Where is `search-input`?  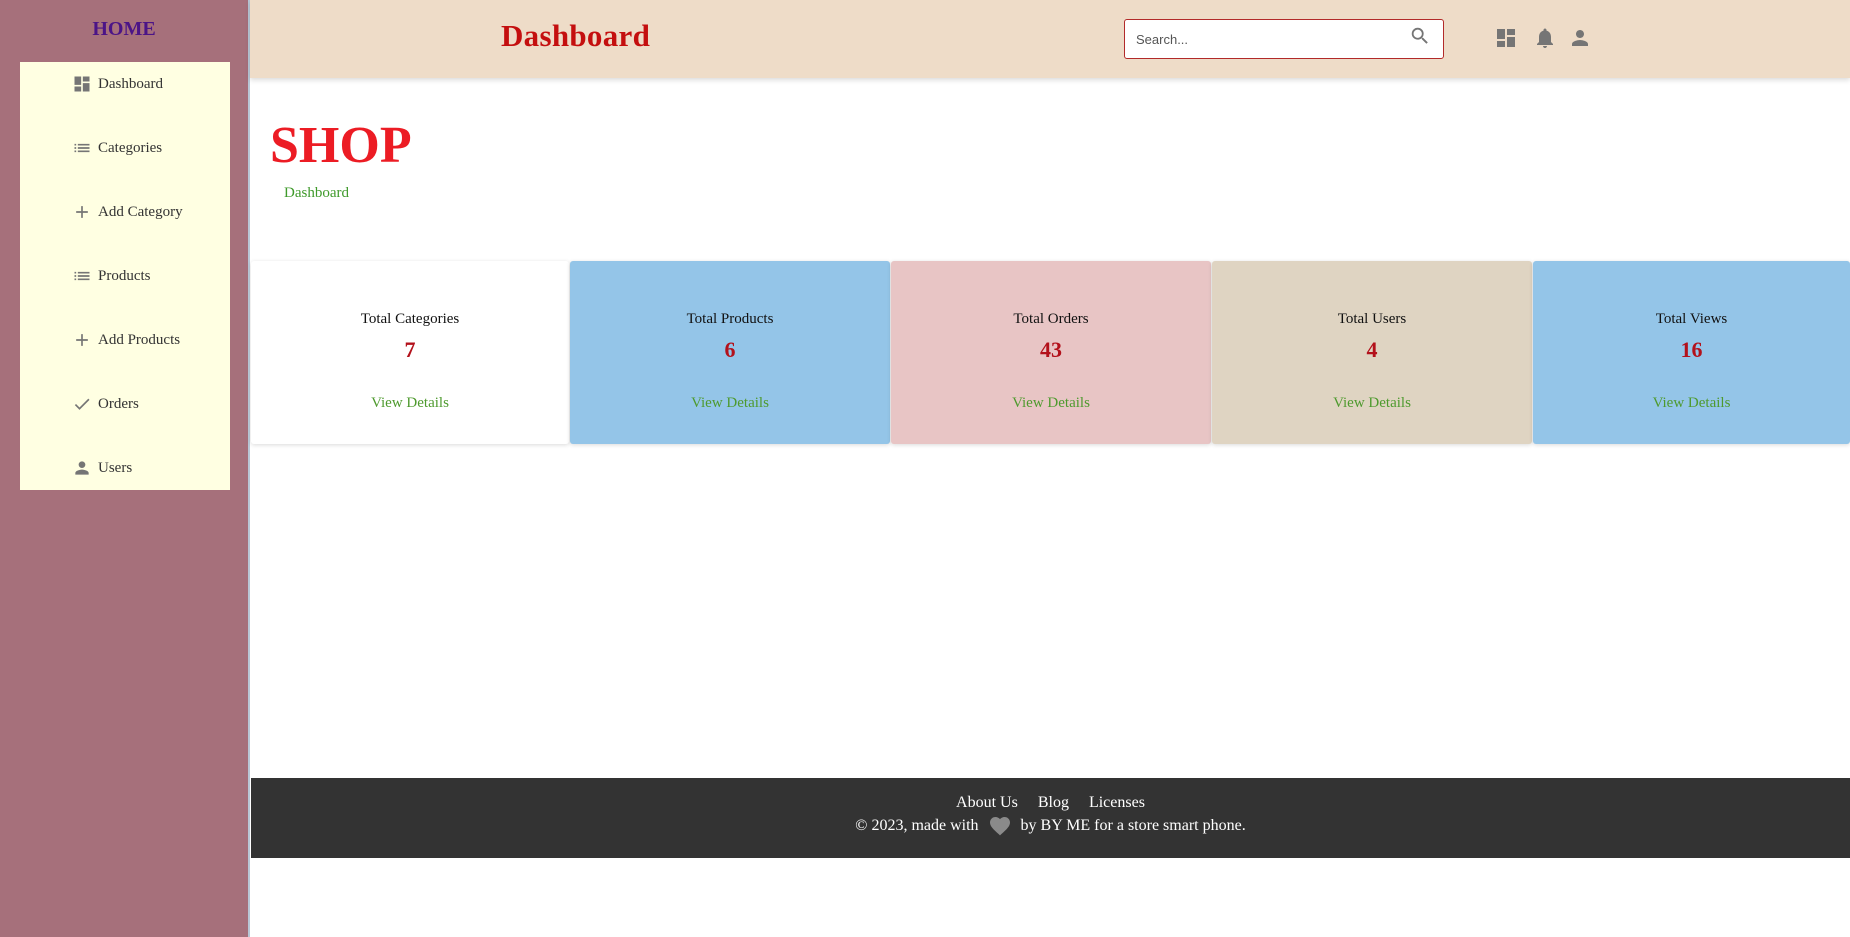 search-input is located at coordinates (1265, 39).